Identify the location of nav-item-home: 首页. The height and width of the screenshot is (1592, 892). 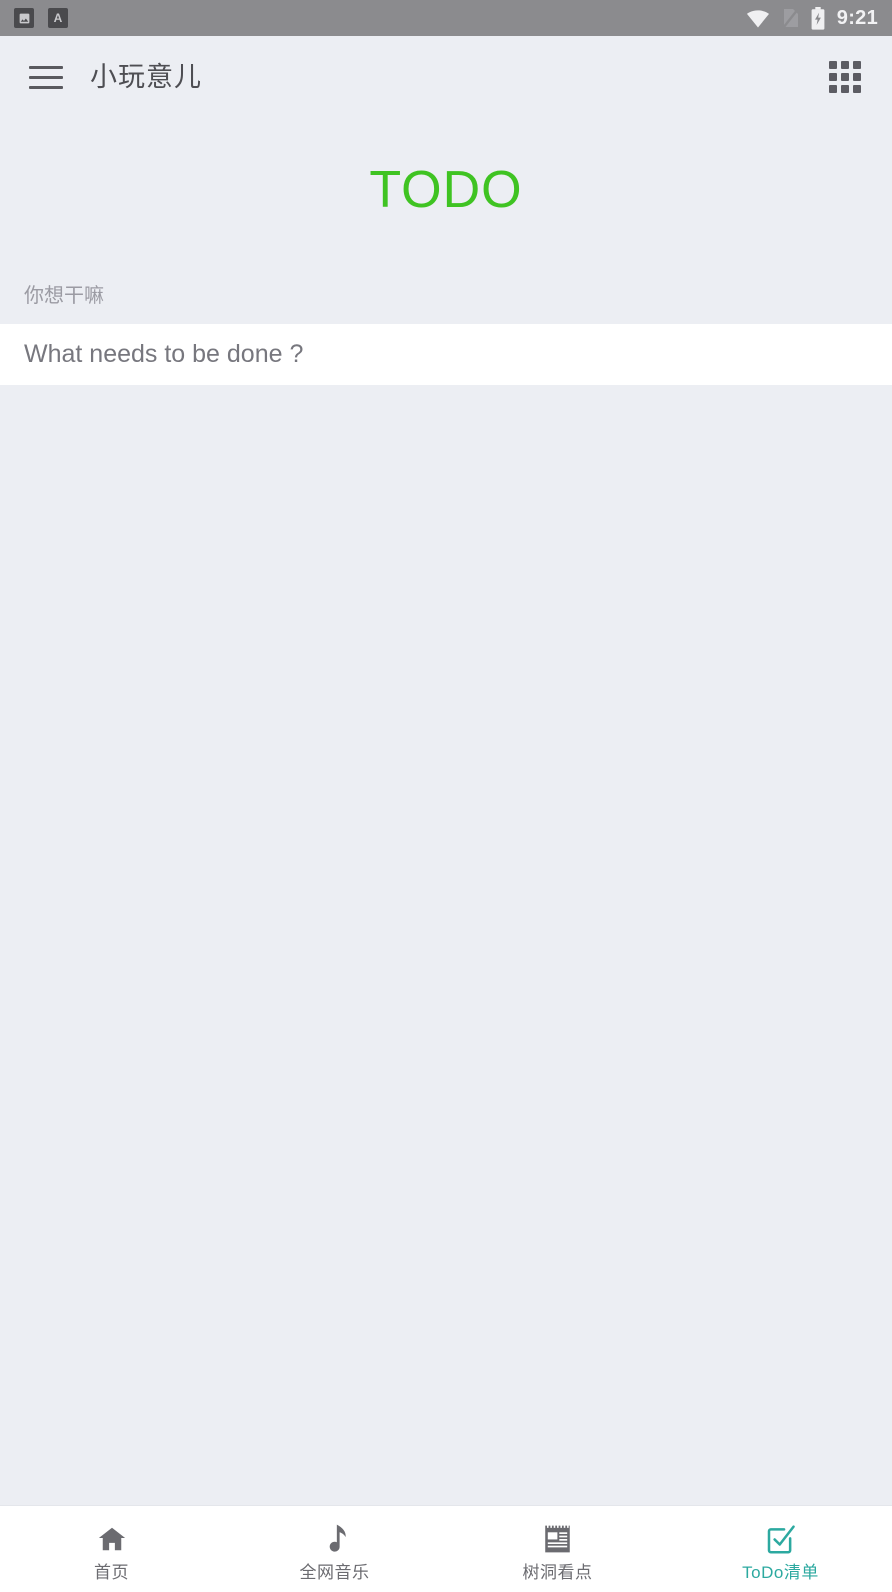
(111, 1549).